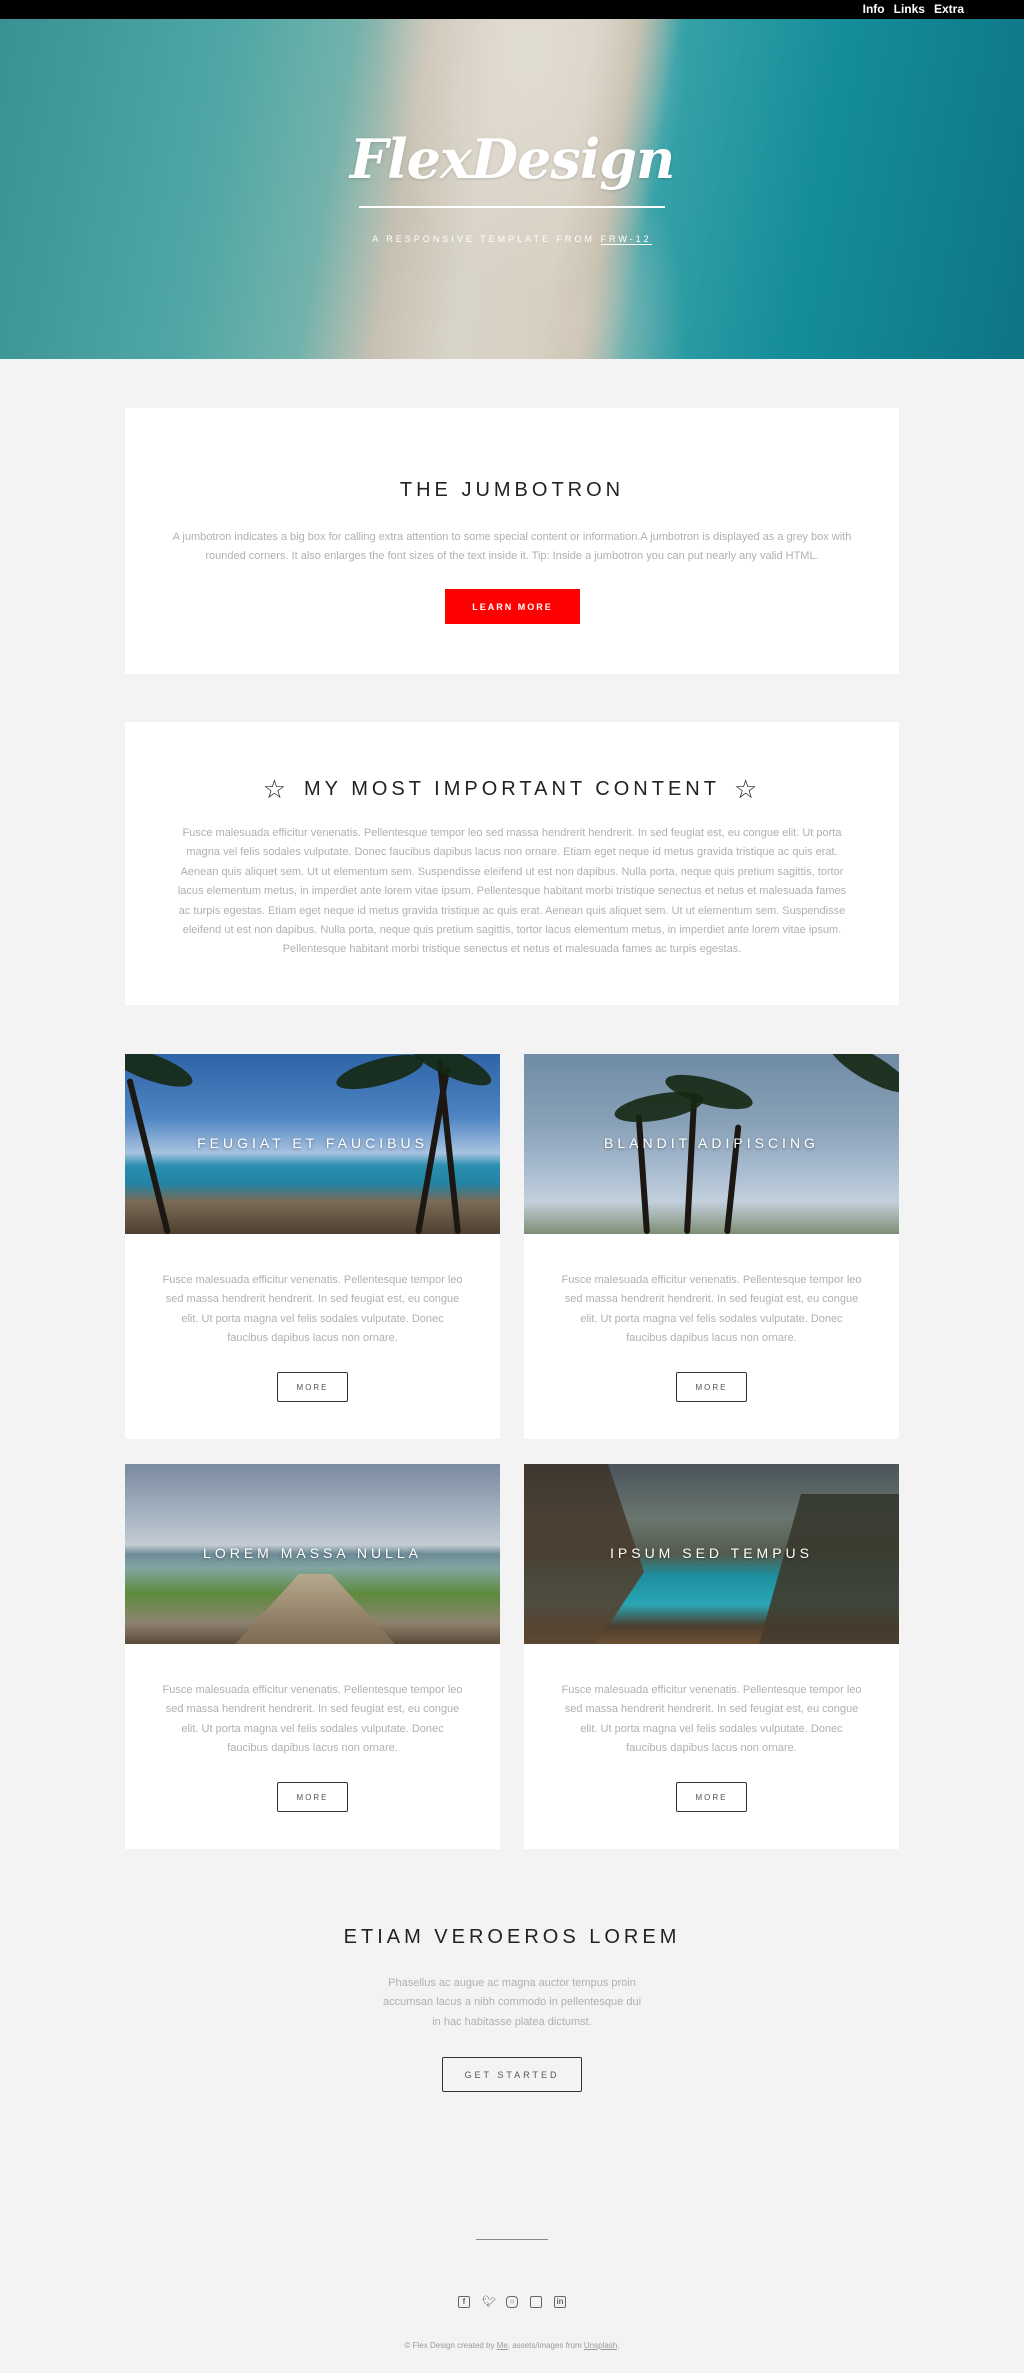 The image size is (1024, 2373). I want to click on cta-title: ETIAM VEROEROS LOREM, so click(512, 1937).